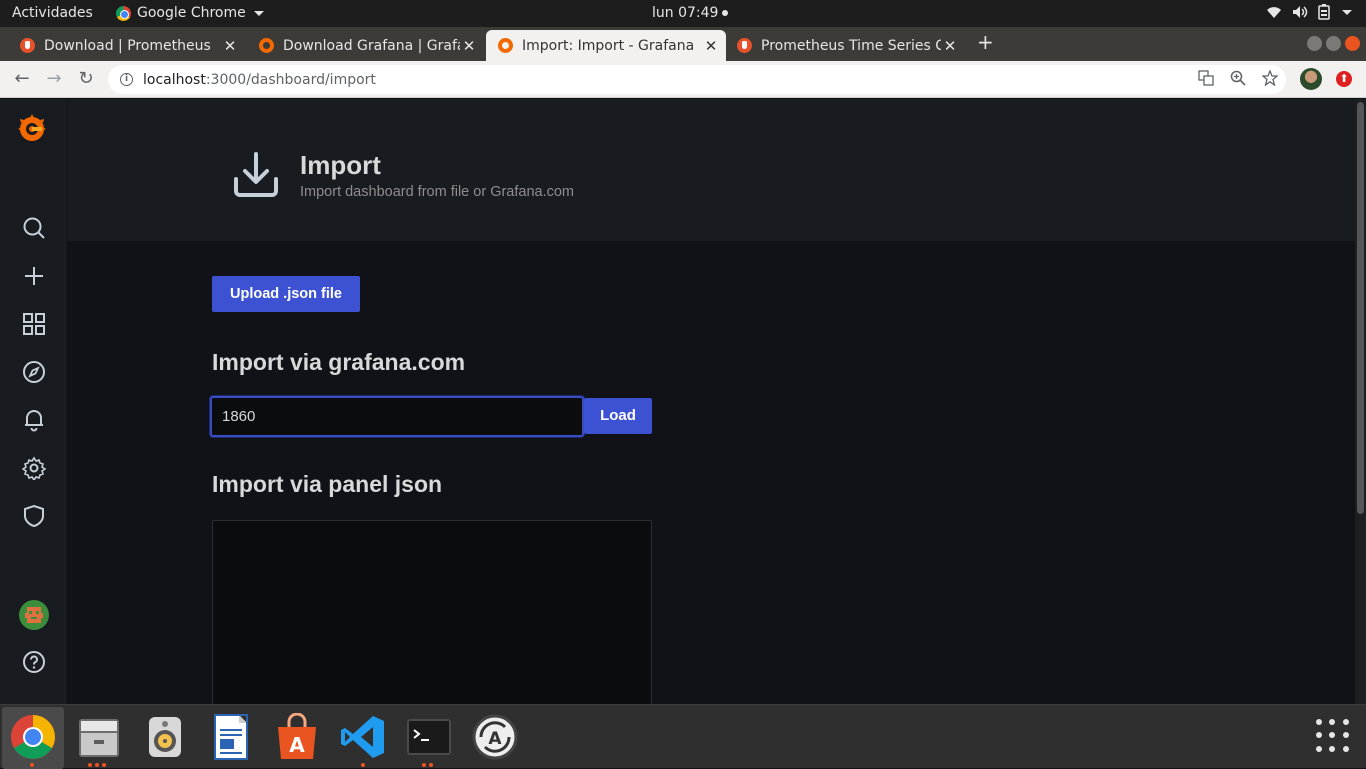  I want to click on configuration-icon, so click(34, 468).